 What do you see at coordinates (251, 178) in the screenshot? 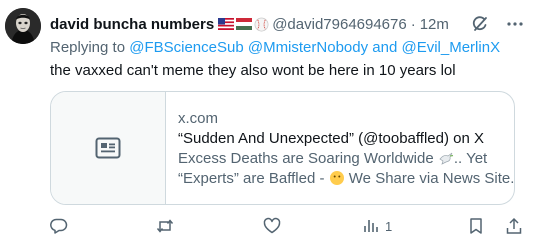
I see `card-description-text: “Experts” are Baffled -` at bounding box center [251, 178].